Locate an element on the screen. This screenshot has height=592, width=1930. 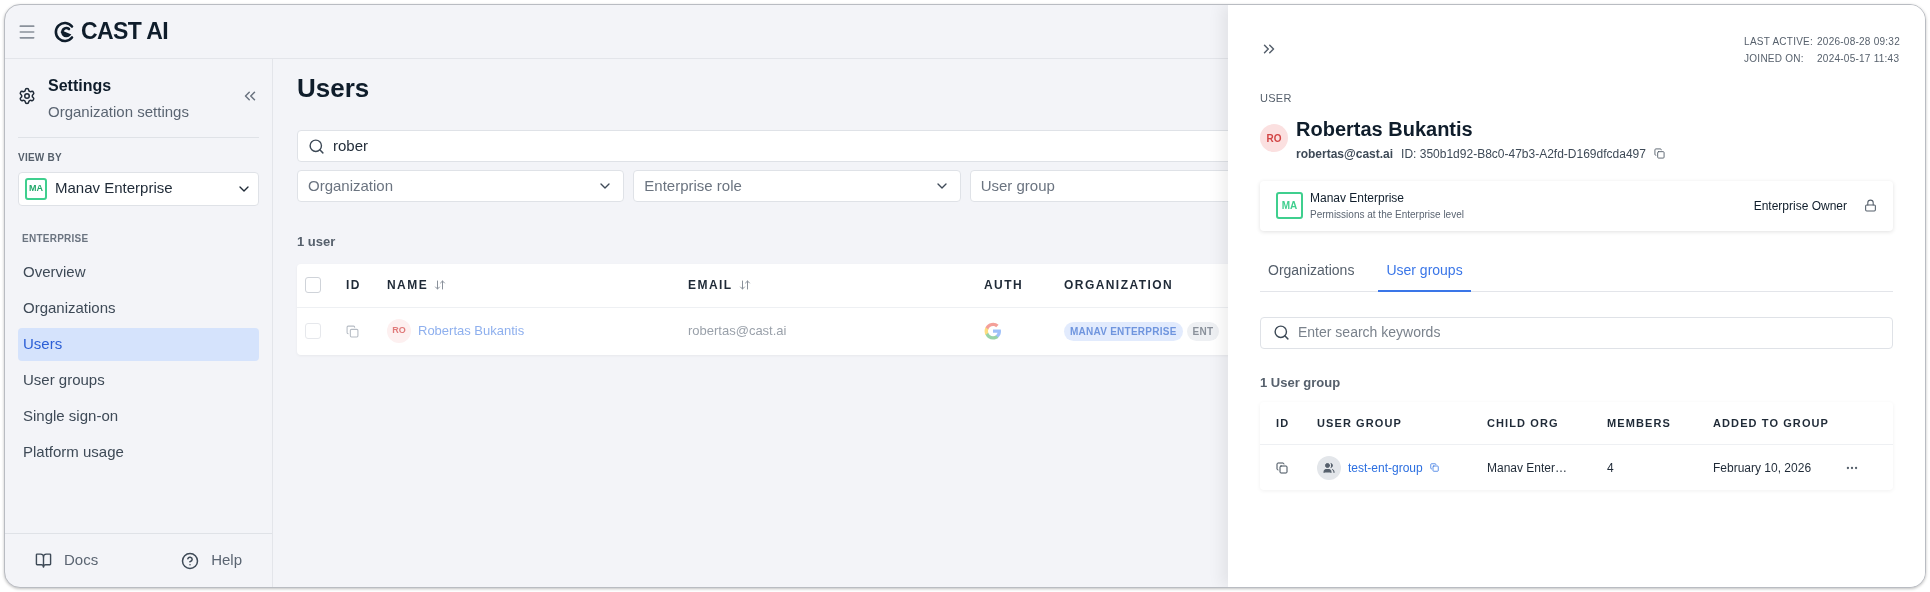
book-icon is located at coordinates (43, 560).